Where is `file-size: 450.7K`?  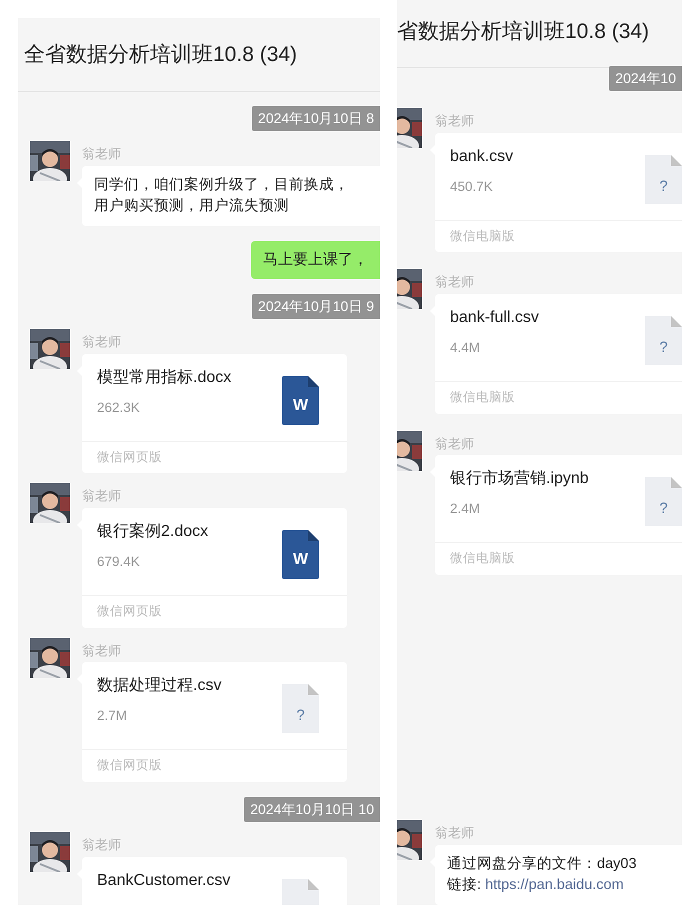
file-size: 450.7K is located at coordinates (472, 187).